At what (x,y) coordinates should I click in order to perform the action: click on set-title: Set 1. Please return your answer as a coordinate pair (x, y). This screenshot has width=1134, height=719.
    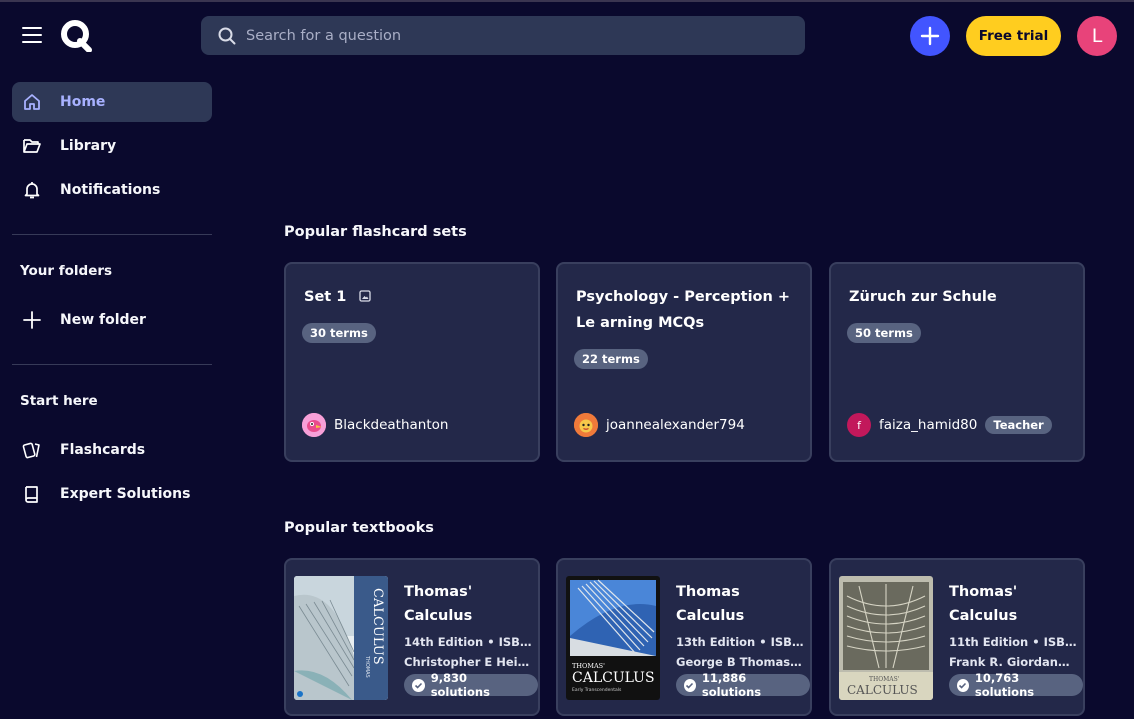
    Looking at the image, I should click on (415, 297).